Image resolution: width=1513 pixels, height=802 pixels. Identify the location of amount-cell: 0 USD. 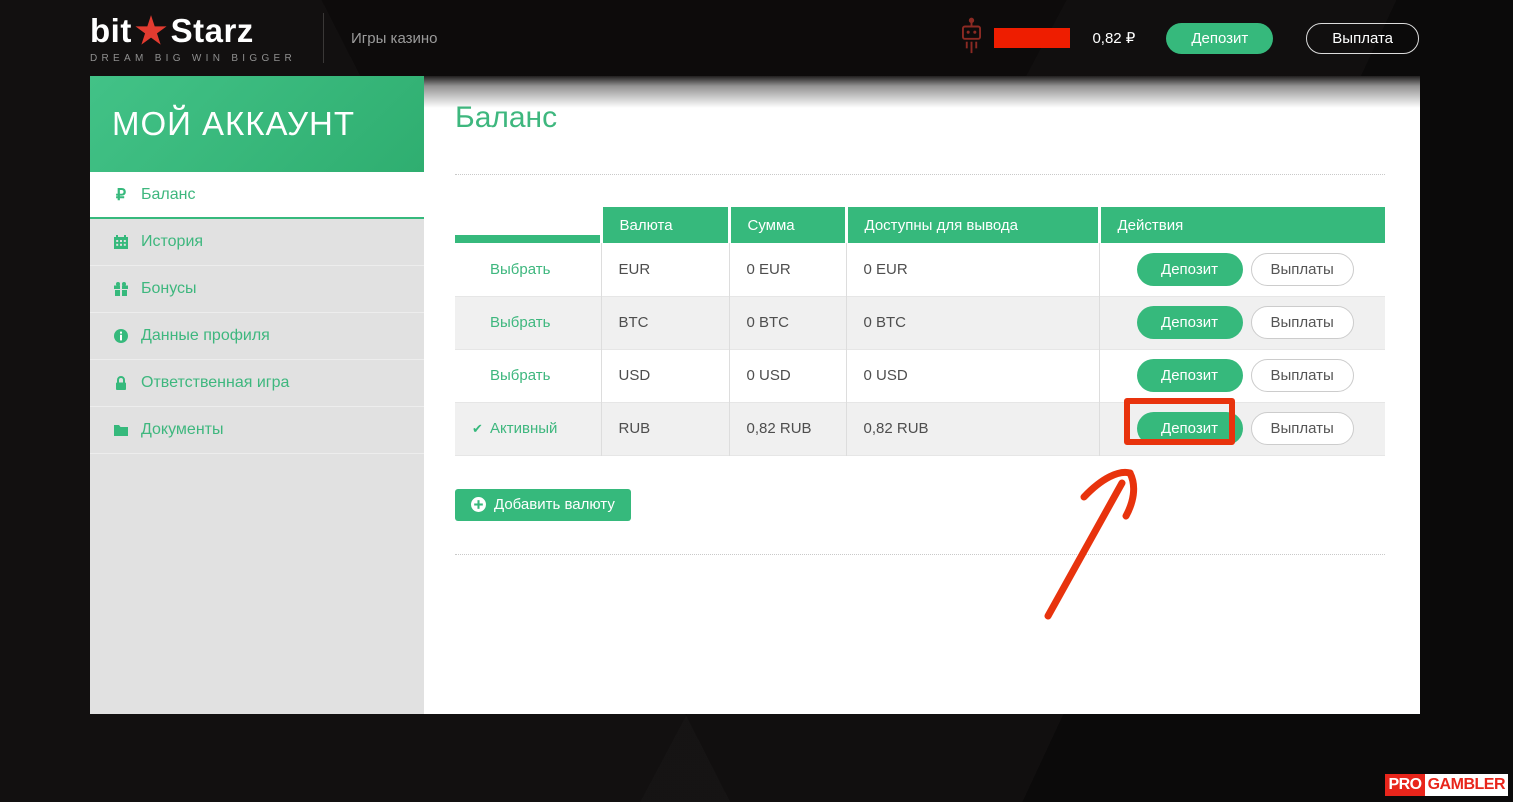
(787, 375).